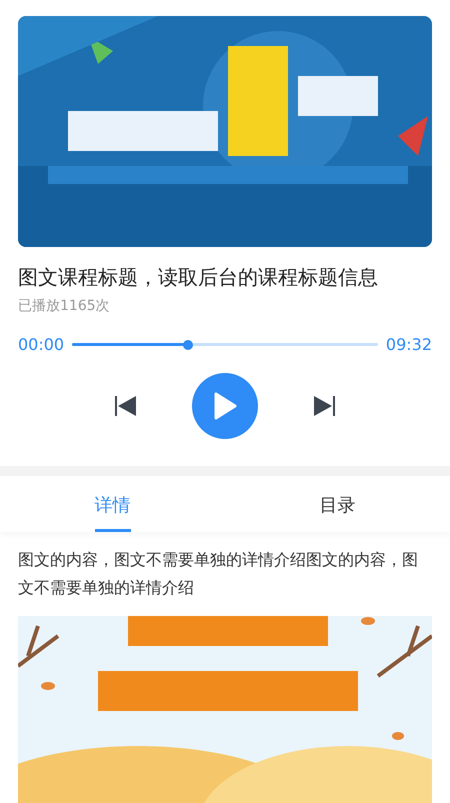 The height and width of the screenshot is (803, 450). I want to click on course-title: 图文课程标题，读取后台的课程标题信息, so click(198, 277).